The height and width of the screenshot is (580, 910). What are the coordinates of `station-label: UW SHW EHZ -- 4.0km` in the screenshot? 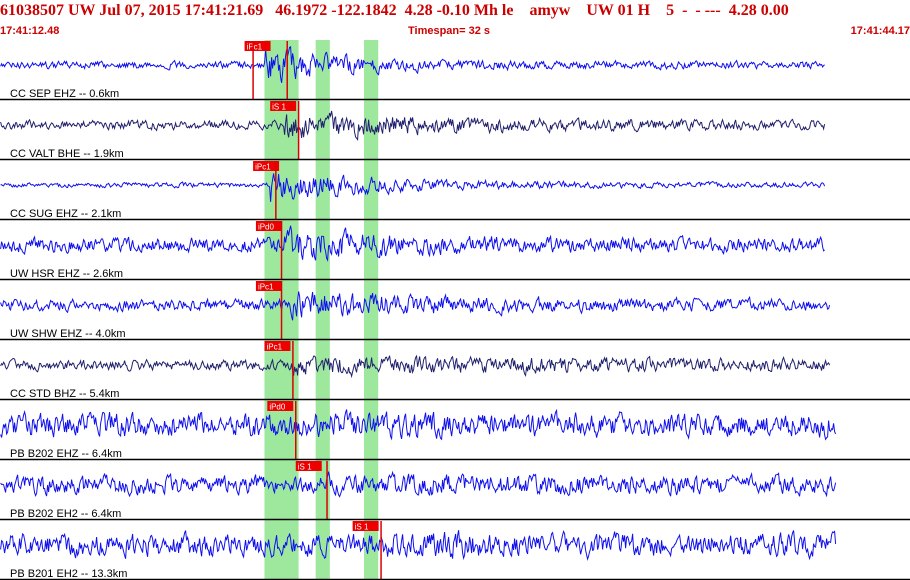 It's located at (68, 334).